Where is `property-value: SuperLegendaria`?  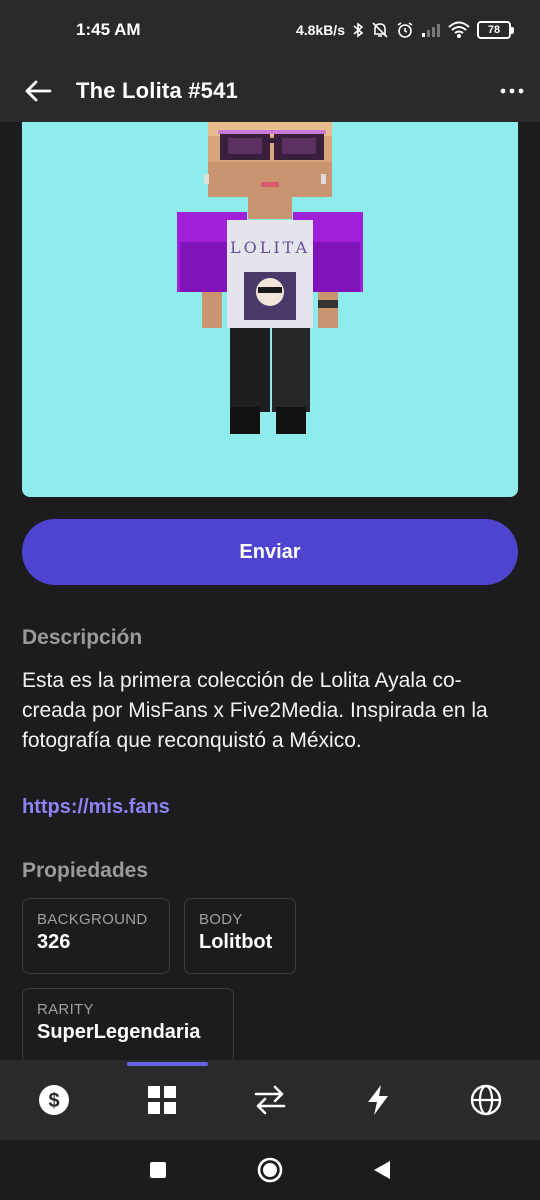 property-value: SuperLegendaria is located at coordinates (119, 1032).